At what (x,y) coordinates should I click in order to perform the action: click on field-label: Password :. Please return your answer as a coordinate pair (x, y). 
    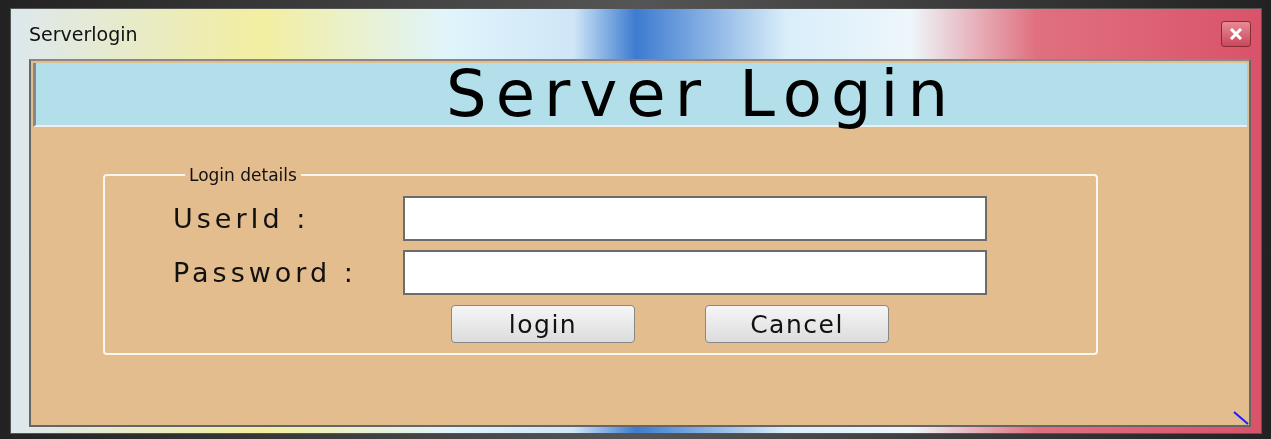
    Looking at the image, I should click on (265, 272).